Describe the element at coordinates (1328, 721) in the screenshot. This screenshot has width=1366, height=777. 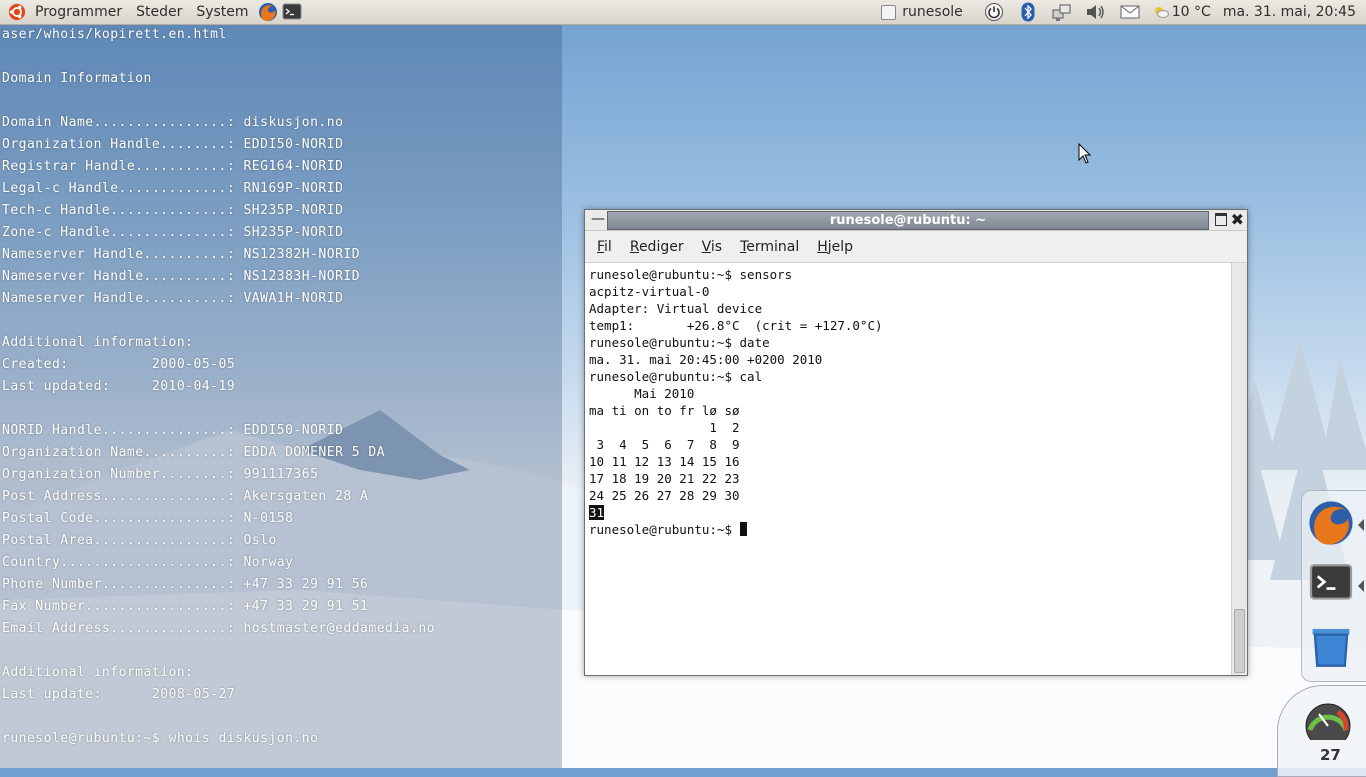
I see `gauge-dial-icon` at that location.